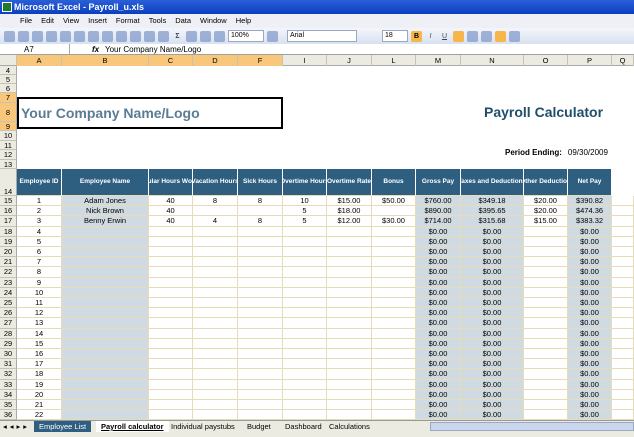 This screenshot has height=437, width=634. I want to click on cell-taxes-and-deductions: $349.18, so click(492, 201).